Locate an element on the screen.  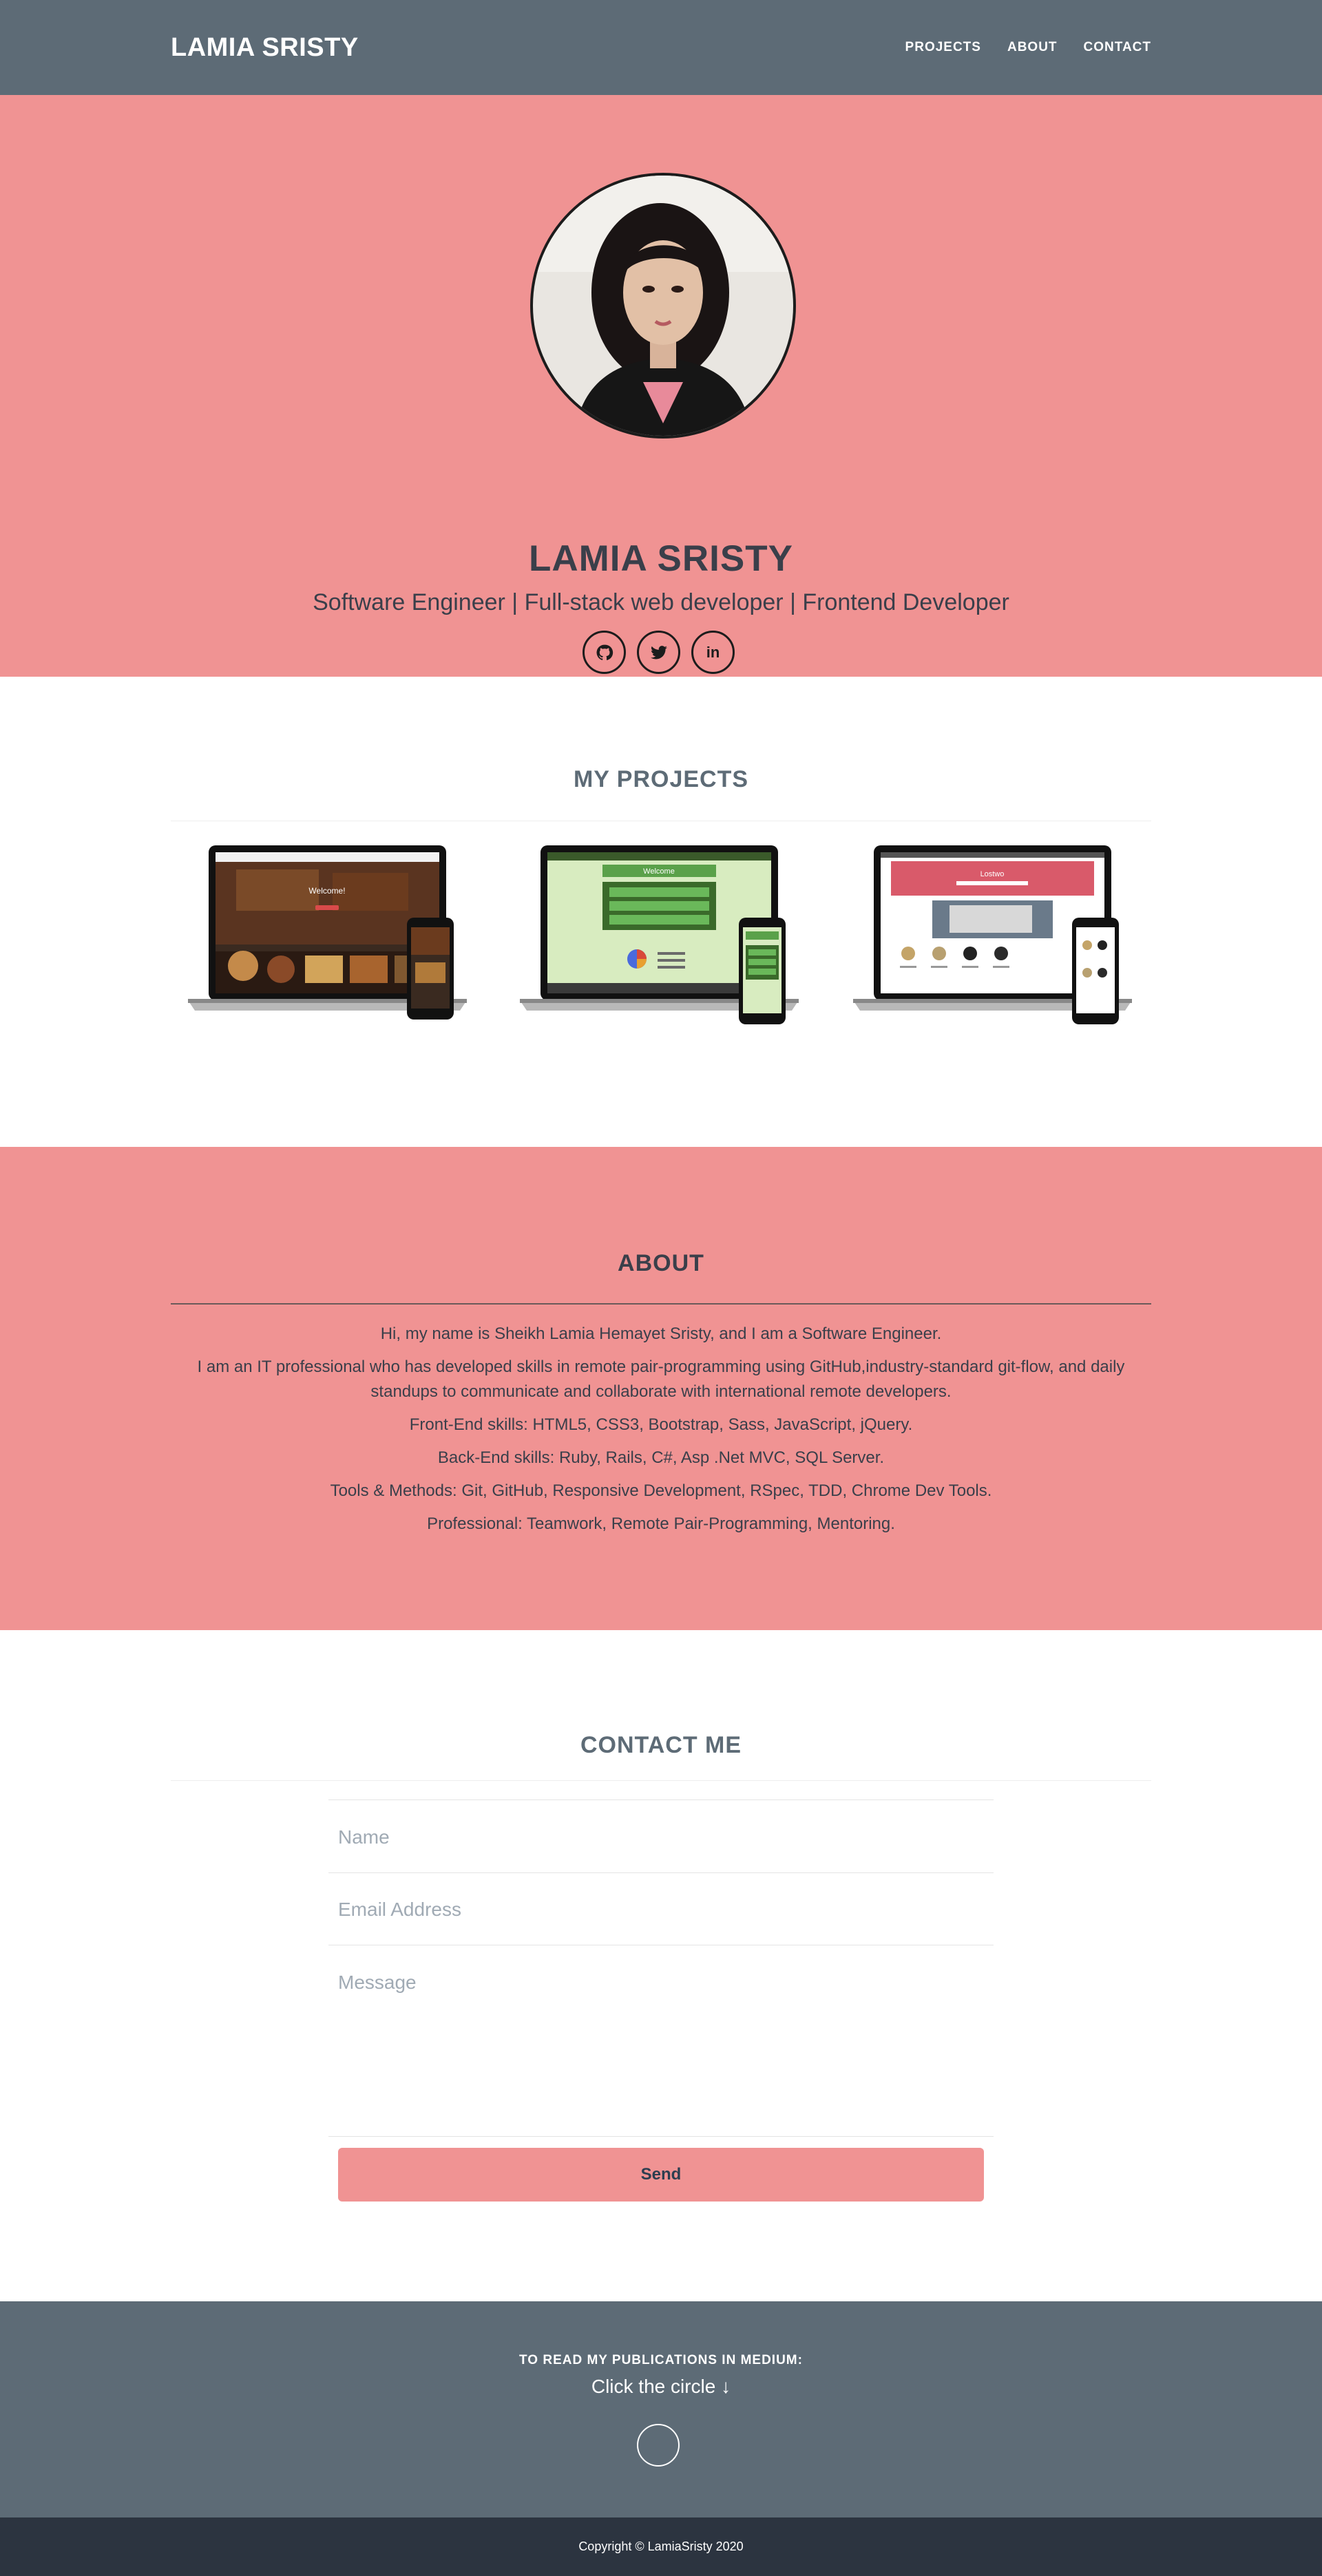
projects-title: MY PROJECTS is located at coordinates (661, 779).